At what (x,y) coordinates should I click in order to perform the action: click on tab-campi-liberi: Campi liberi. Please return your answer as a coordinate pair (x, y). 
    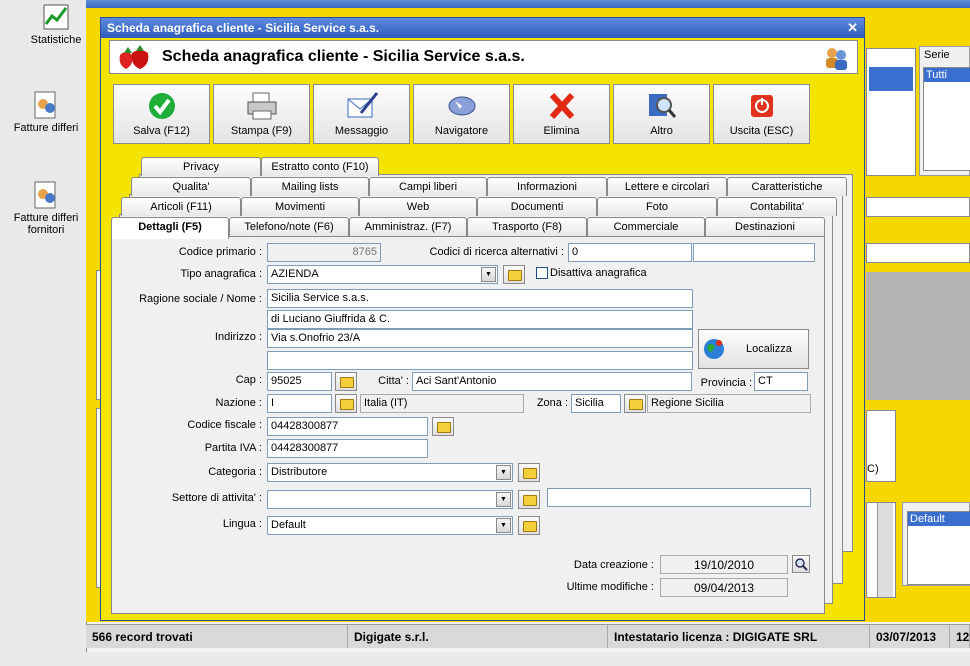
    Looking at the image, I should click on (428, 186).